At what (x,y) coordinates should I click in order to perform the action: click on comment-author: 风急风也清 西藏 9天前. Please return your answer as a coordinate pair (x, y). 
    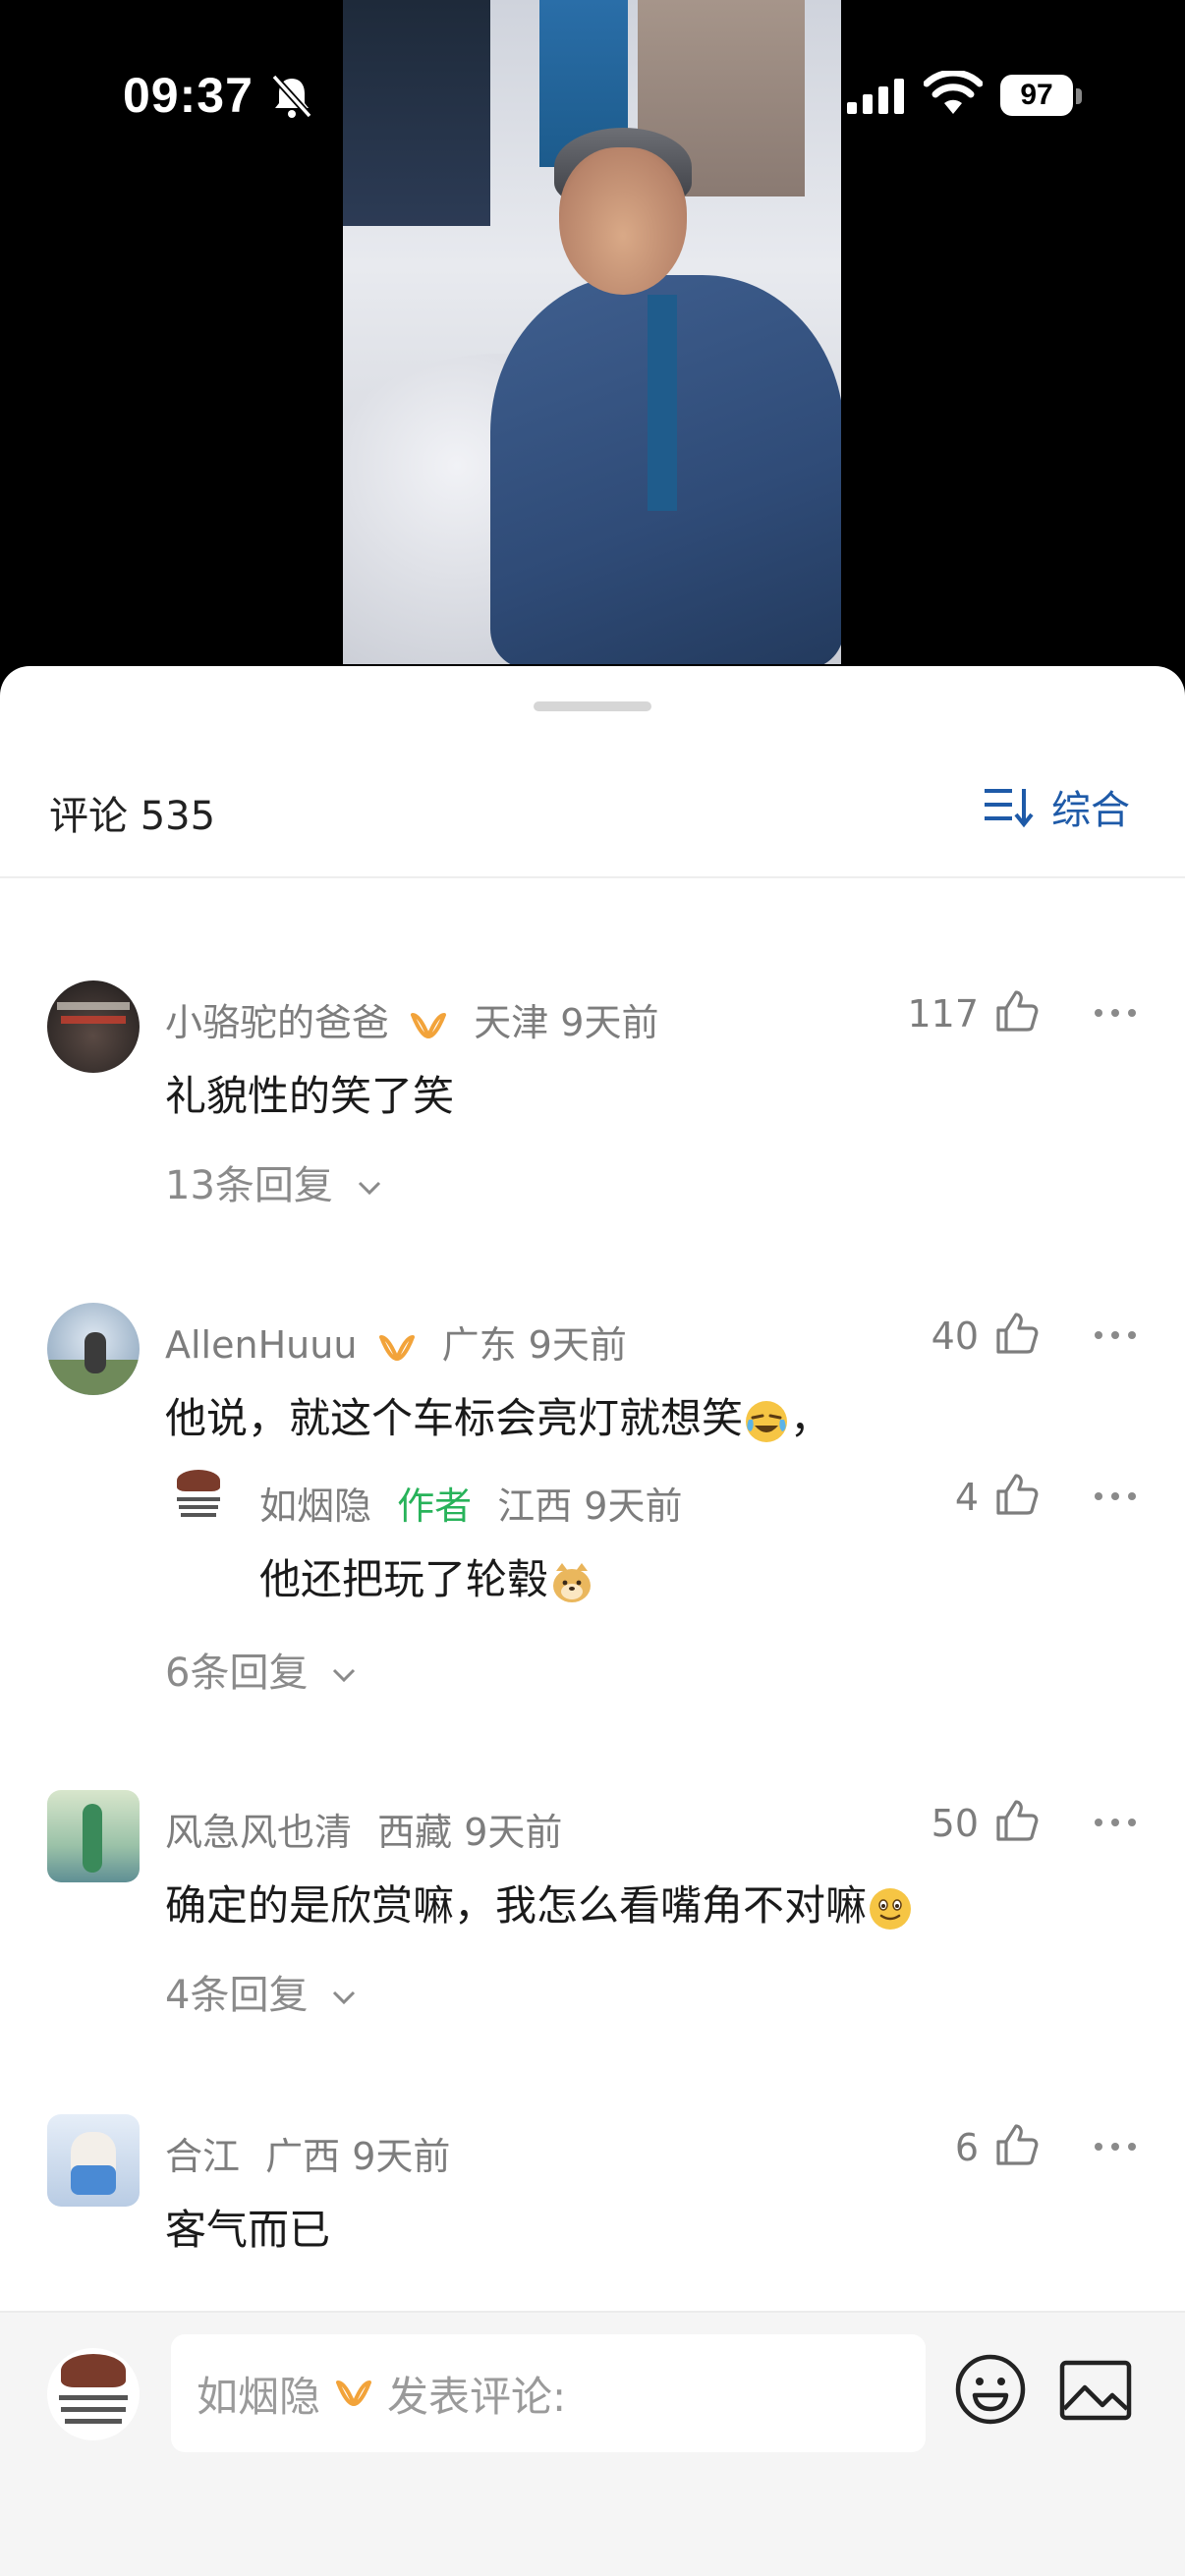
    Looking at the image, I should click on (364, 1829).